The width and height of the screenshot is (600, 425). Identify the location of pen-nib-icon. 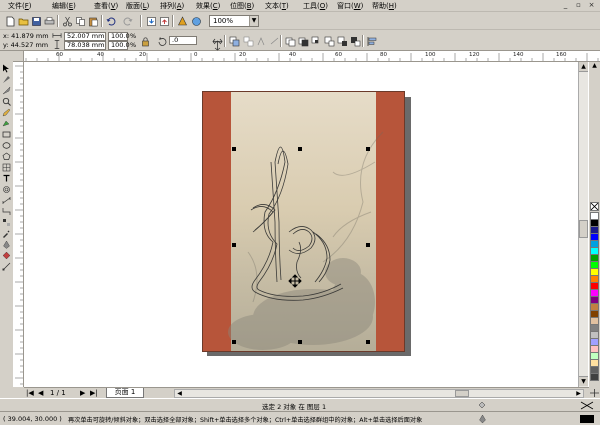
(482, 419).